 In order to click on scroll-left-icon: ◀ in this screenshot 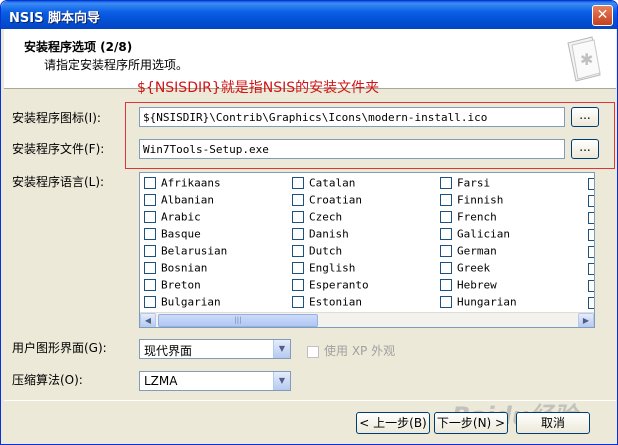, I will do `click(148, 320)`.